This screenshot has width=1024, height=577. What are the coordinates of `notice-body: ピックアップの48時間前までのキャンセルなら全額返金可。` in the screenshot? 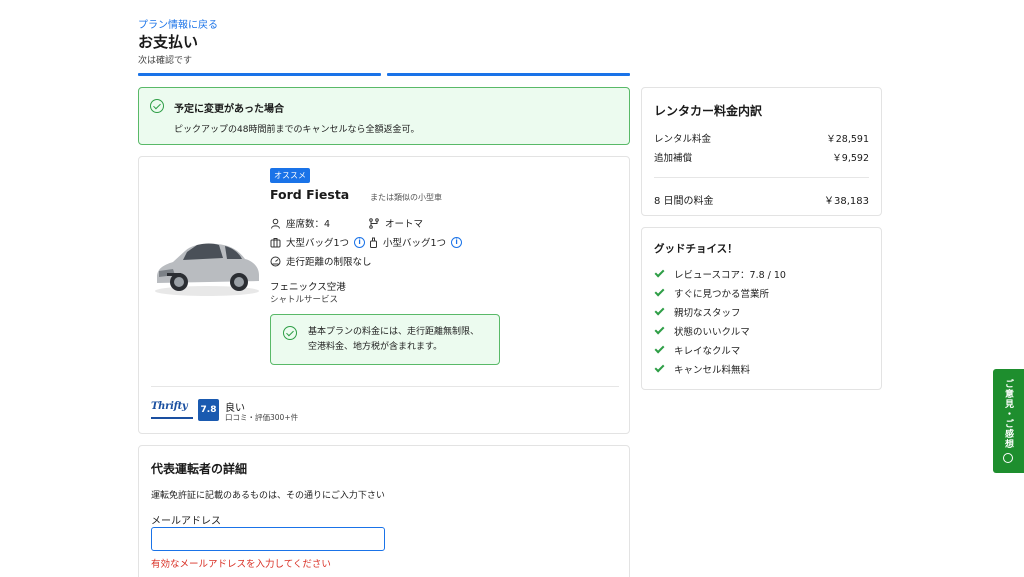 It's located at (297, 130).